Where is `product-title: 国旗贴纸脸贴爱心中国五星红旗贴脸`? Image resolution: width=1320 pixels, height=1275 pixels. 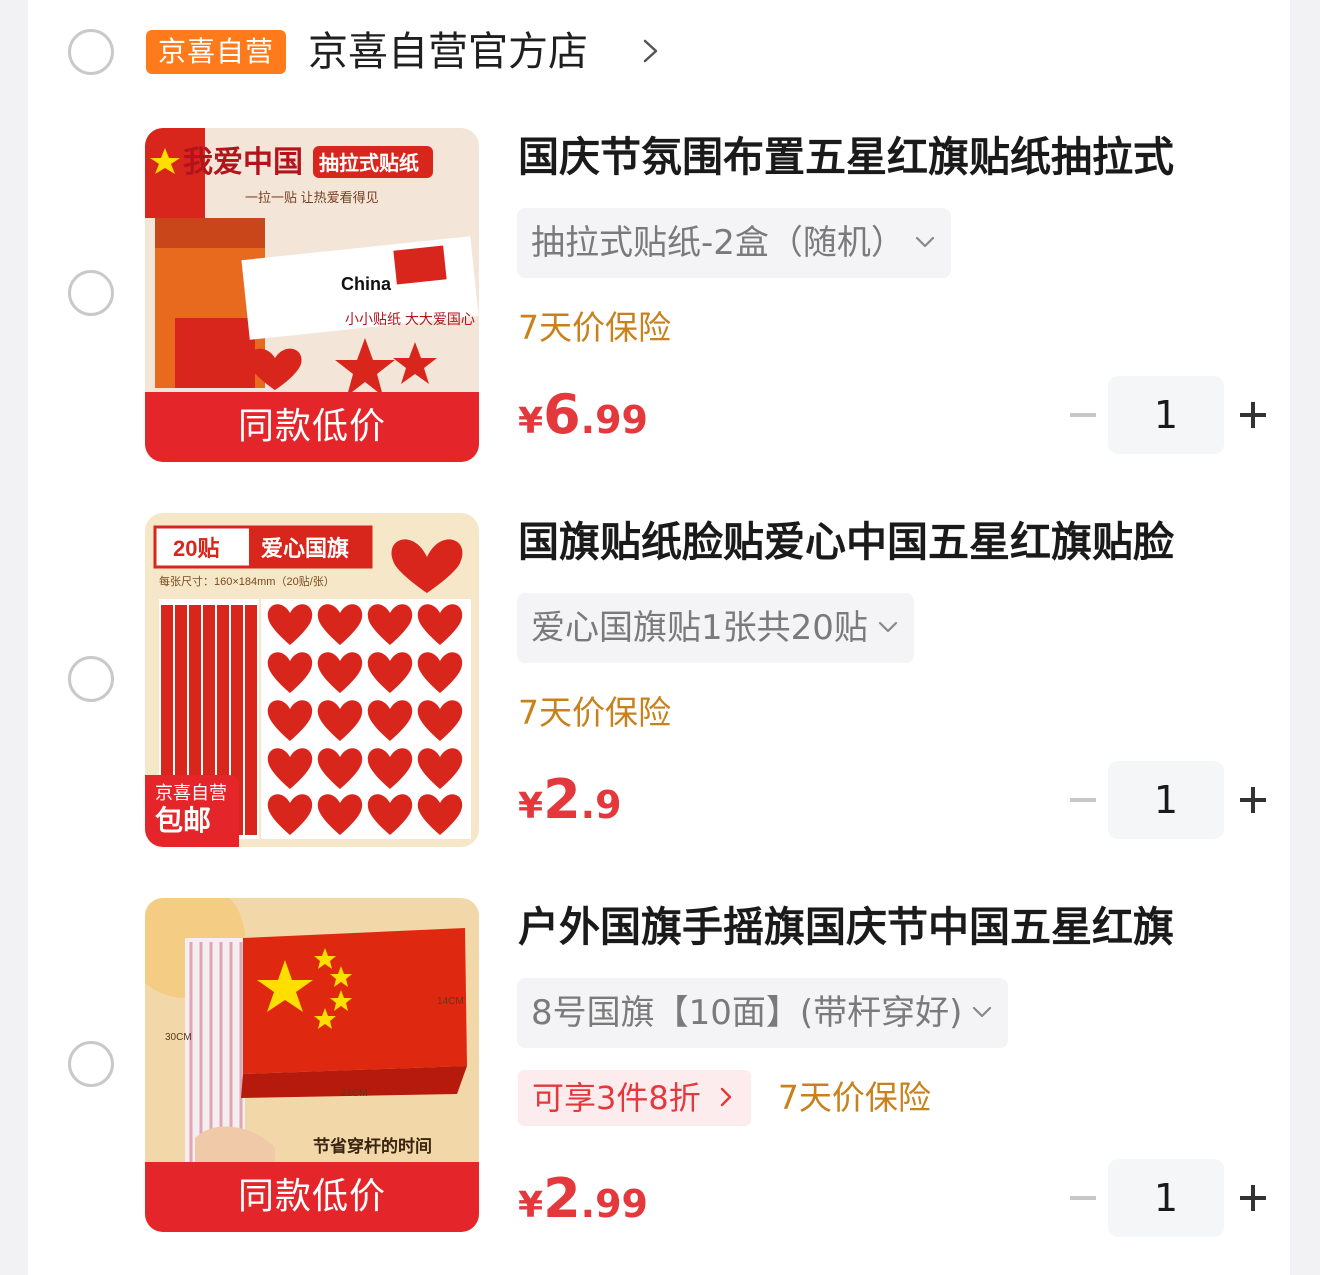 product-title: 国旗贴纸脸贴爱心中国五星红旗贴脸 is located at coordinates (878, 542).